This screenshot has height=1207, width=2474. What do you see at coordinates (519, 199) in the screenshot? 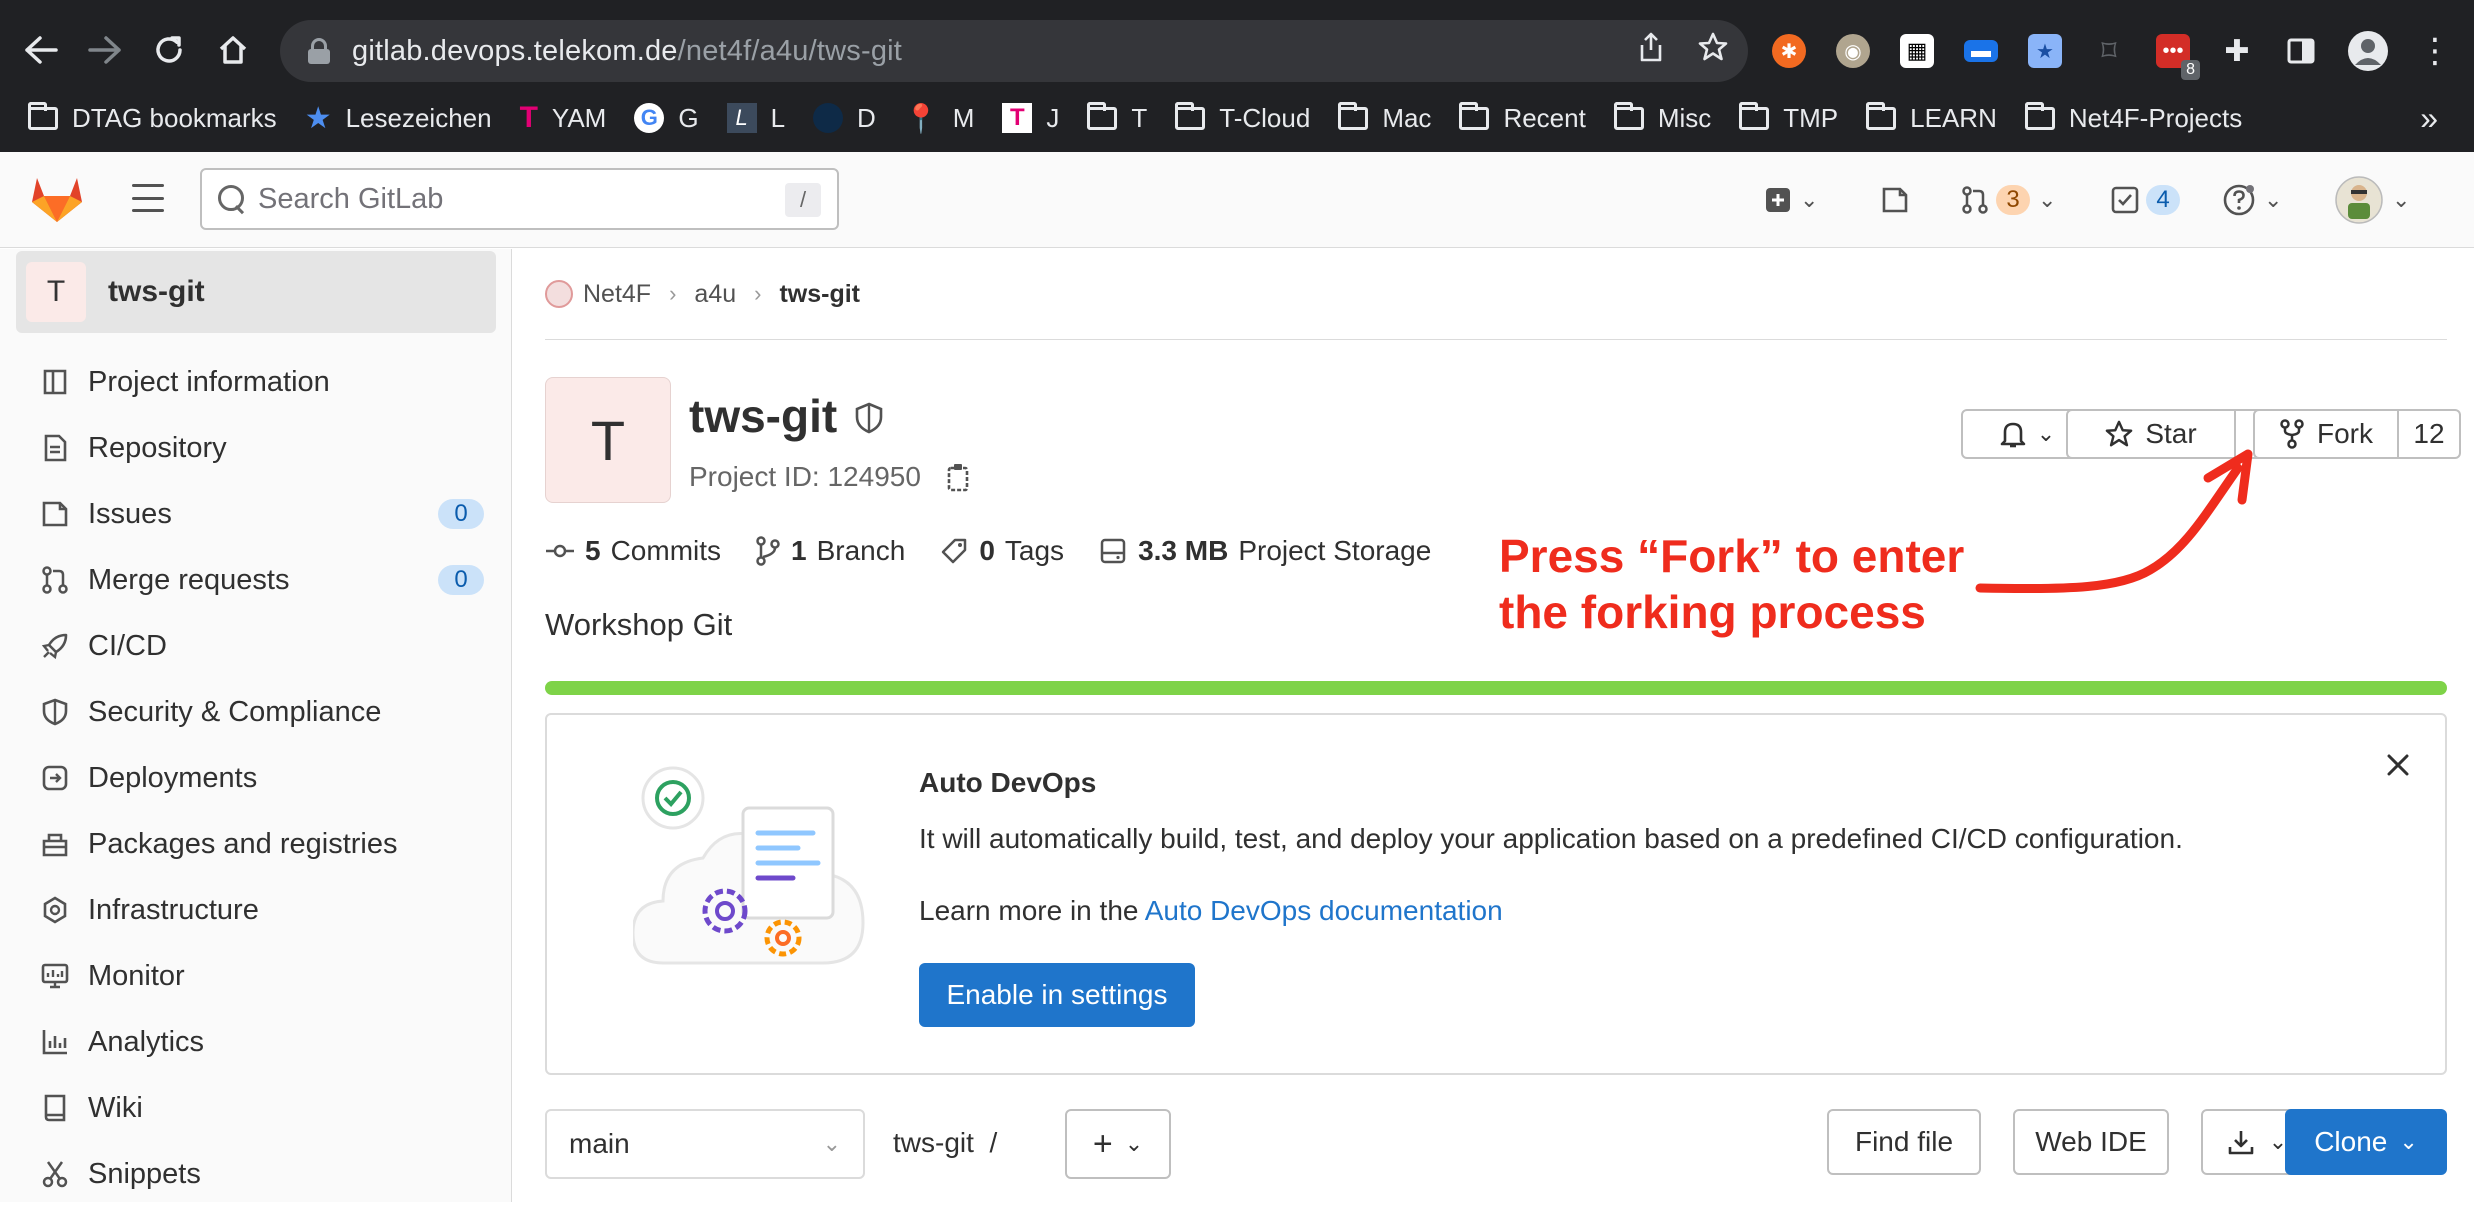
I see `search-input: Search GitLab /` at bounding box center [519, 199].